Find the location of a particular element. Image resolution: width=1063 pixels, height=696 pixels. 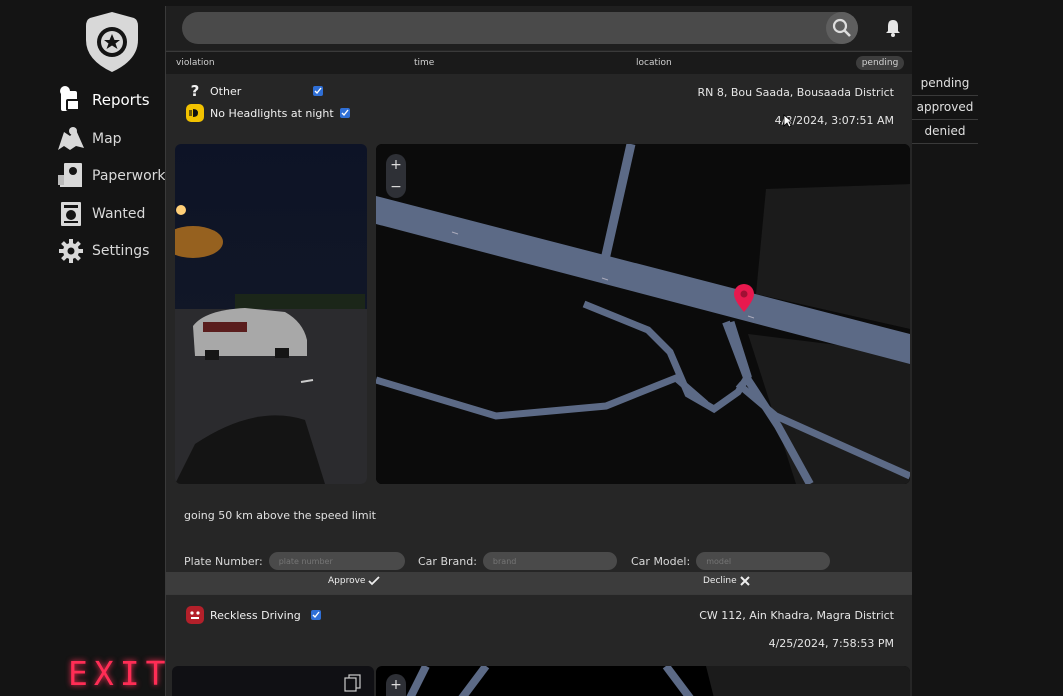

status-option-approved: approved is located at coordinates (945, 108).